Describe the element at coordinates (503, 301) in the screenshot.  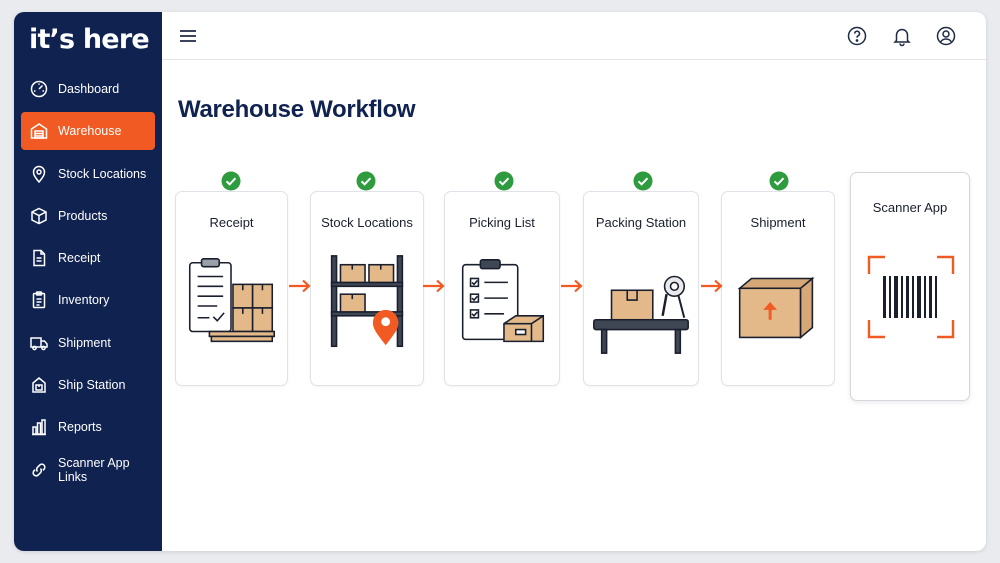
I see `checklist-box-illustration` at that location.